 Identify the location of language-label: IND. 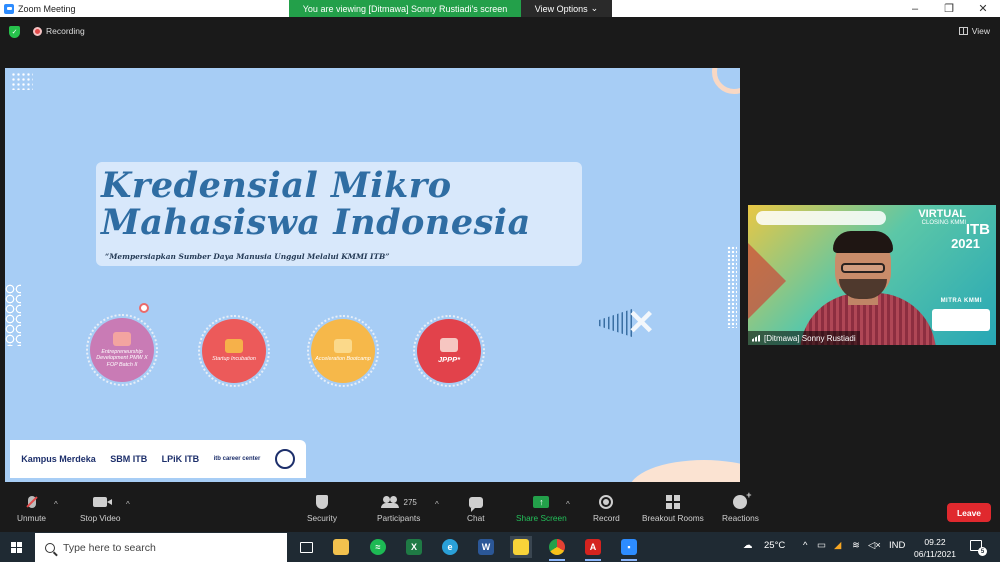
(897, 545).